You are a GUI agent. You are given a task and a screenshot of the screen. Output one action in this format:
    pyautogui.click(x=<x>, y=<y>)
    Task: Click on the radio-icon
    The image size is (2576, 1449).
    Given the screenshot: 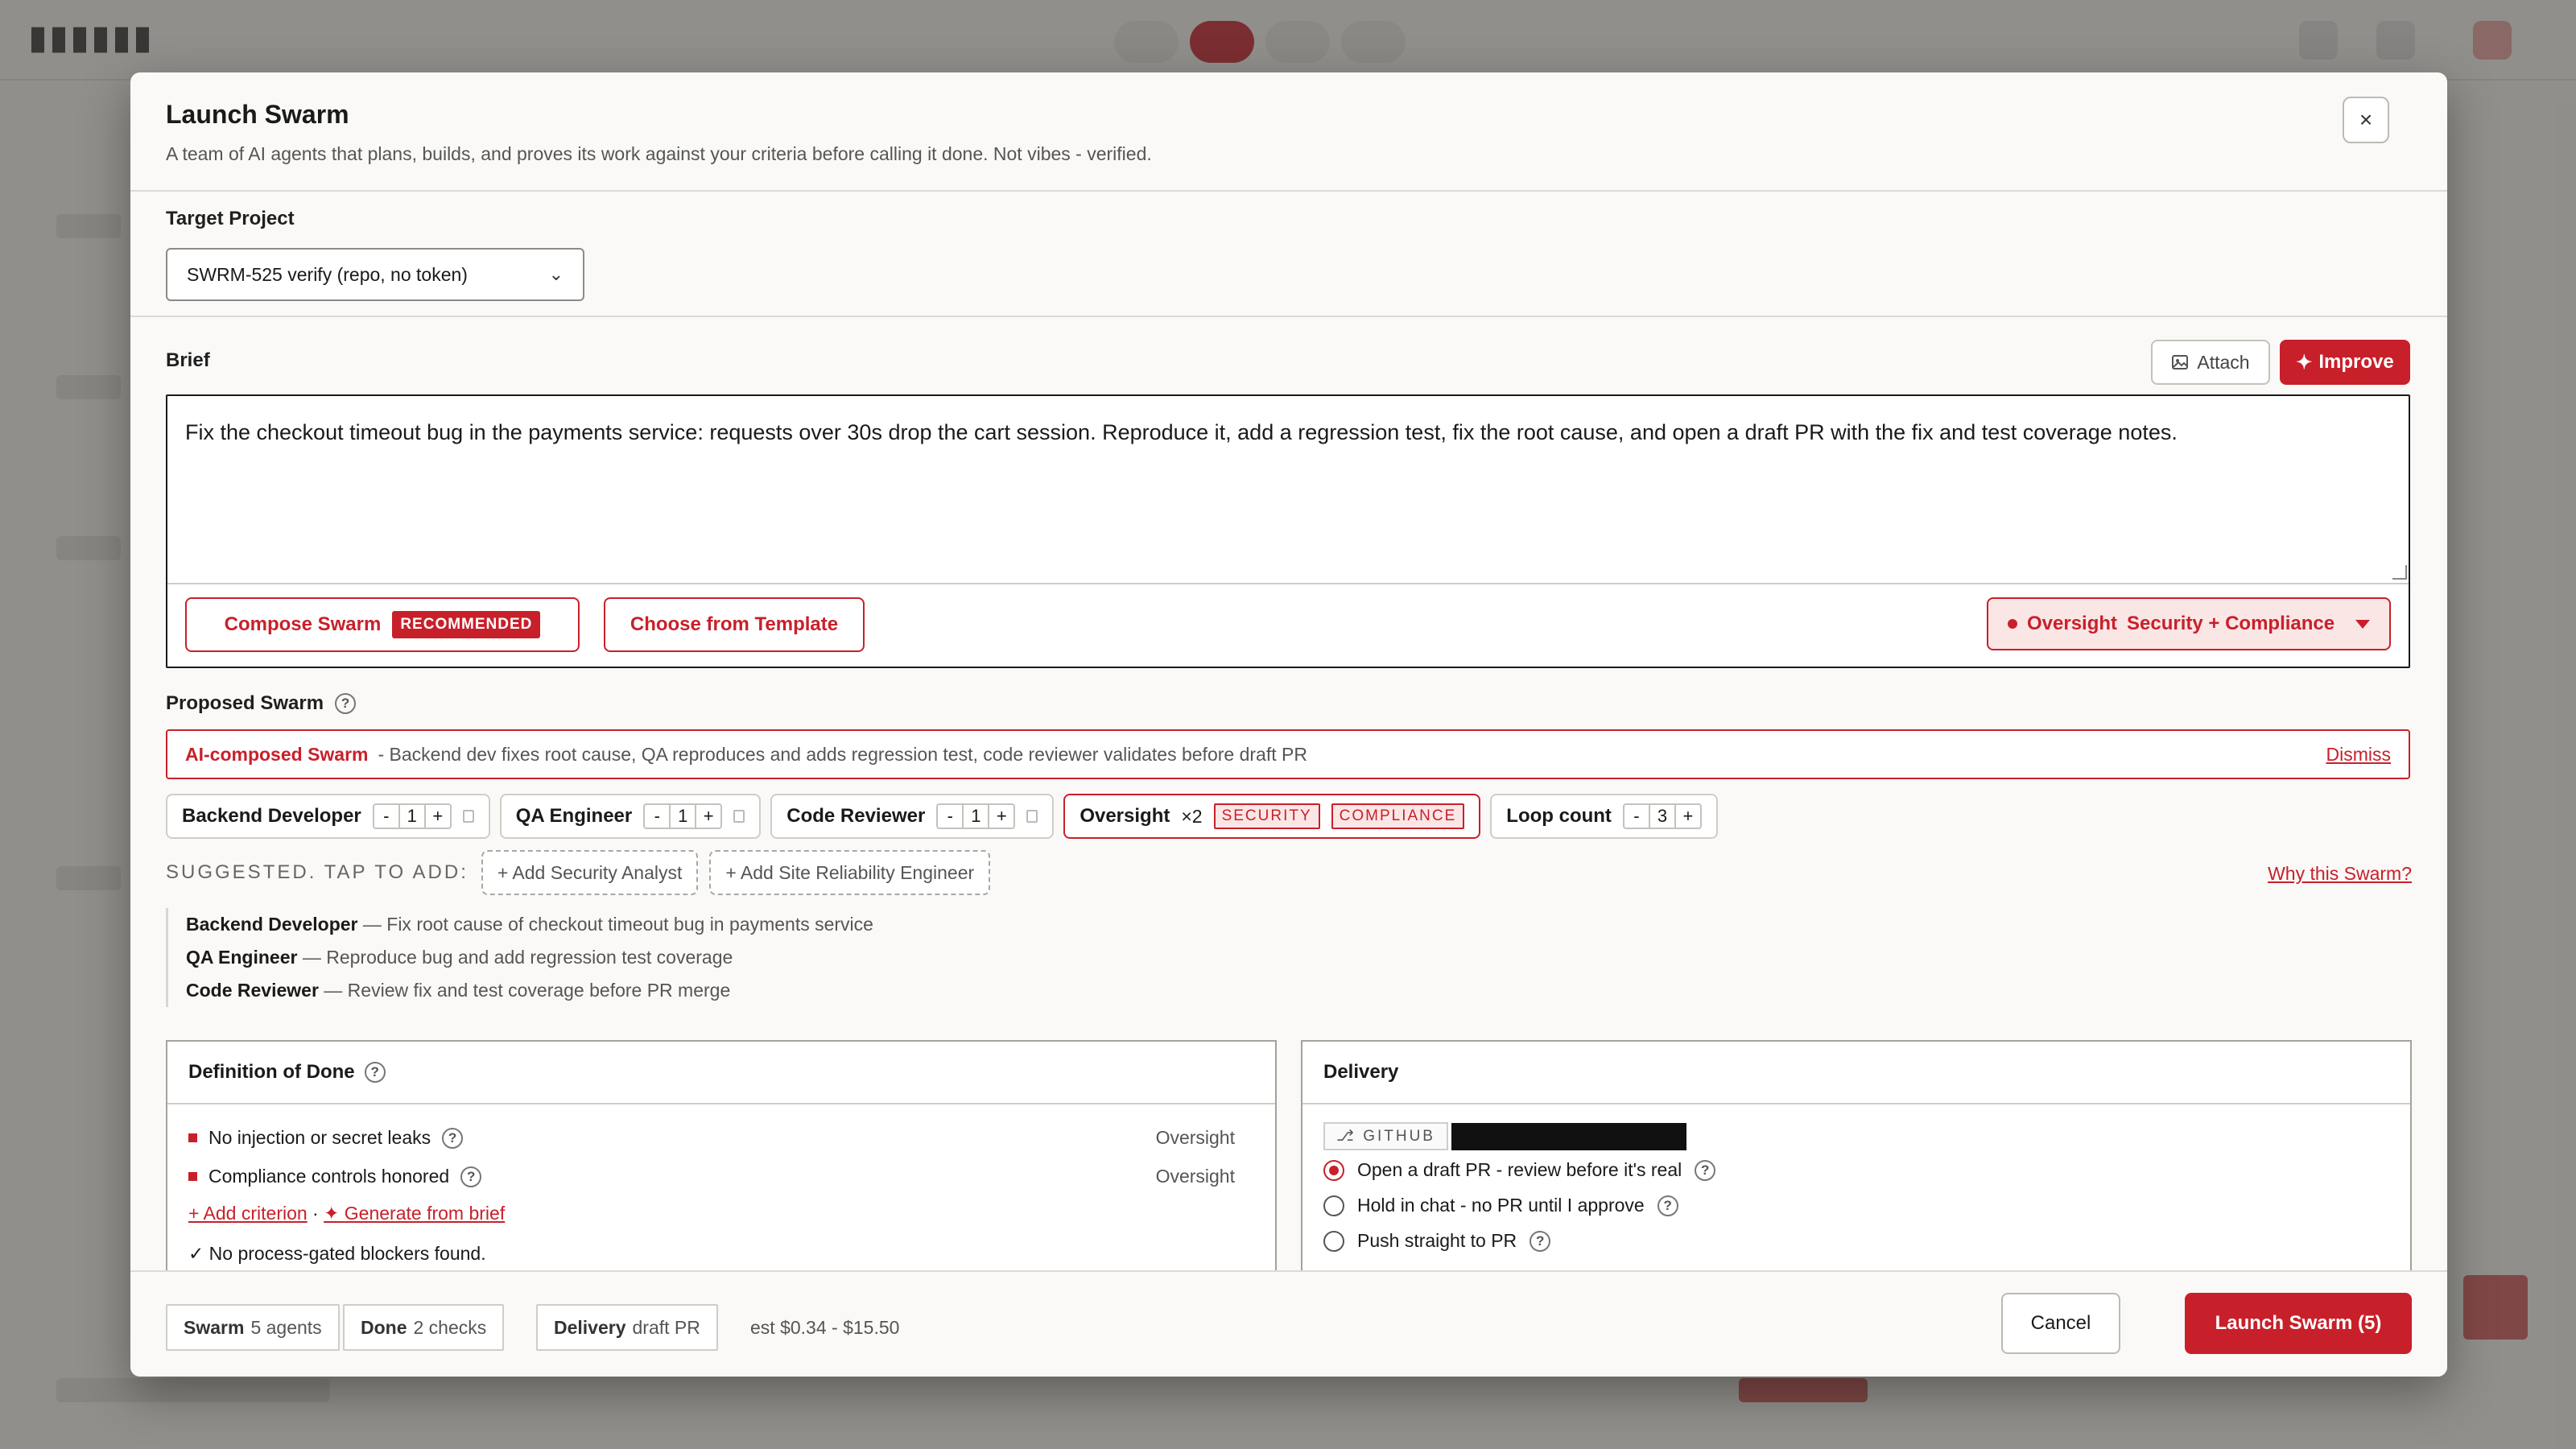 What is the action you would take?
    pyautogui.click(x=1333, y=1241)
    